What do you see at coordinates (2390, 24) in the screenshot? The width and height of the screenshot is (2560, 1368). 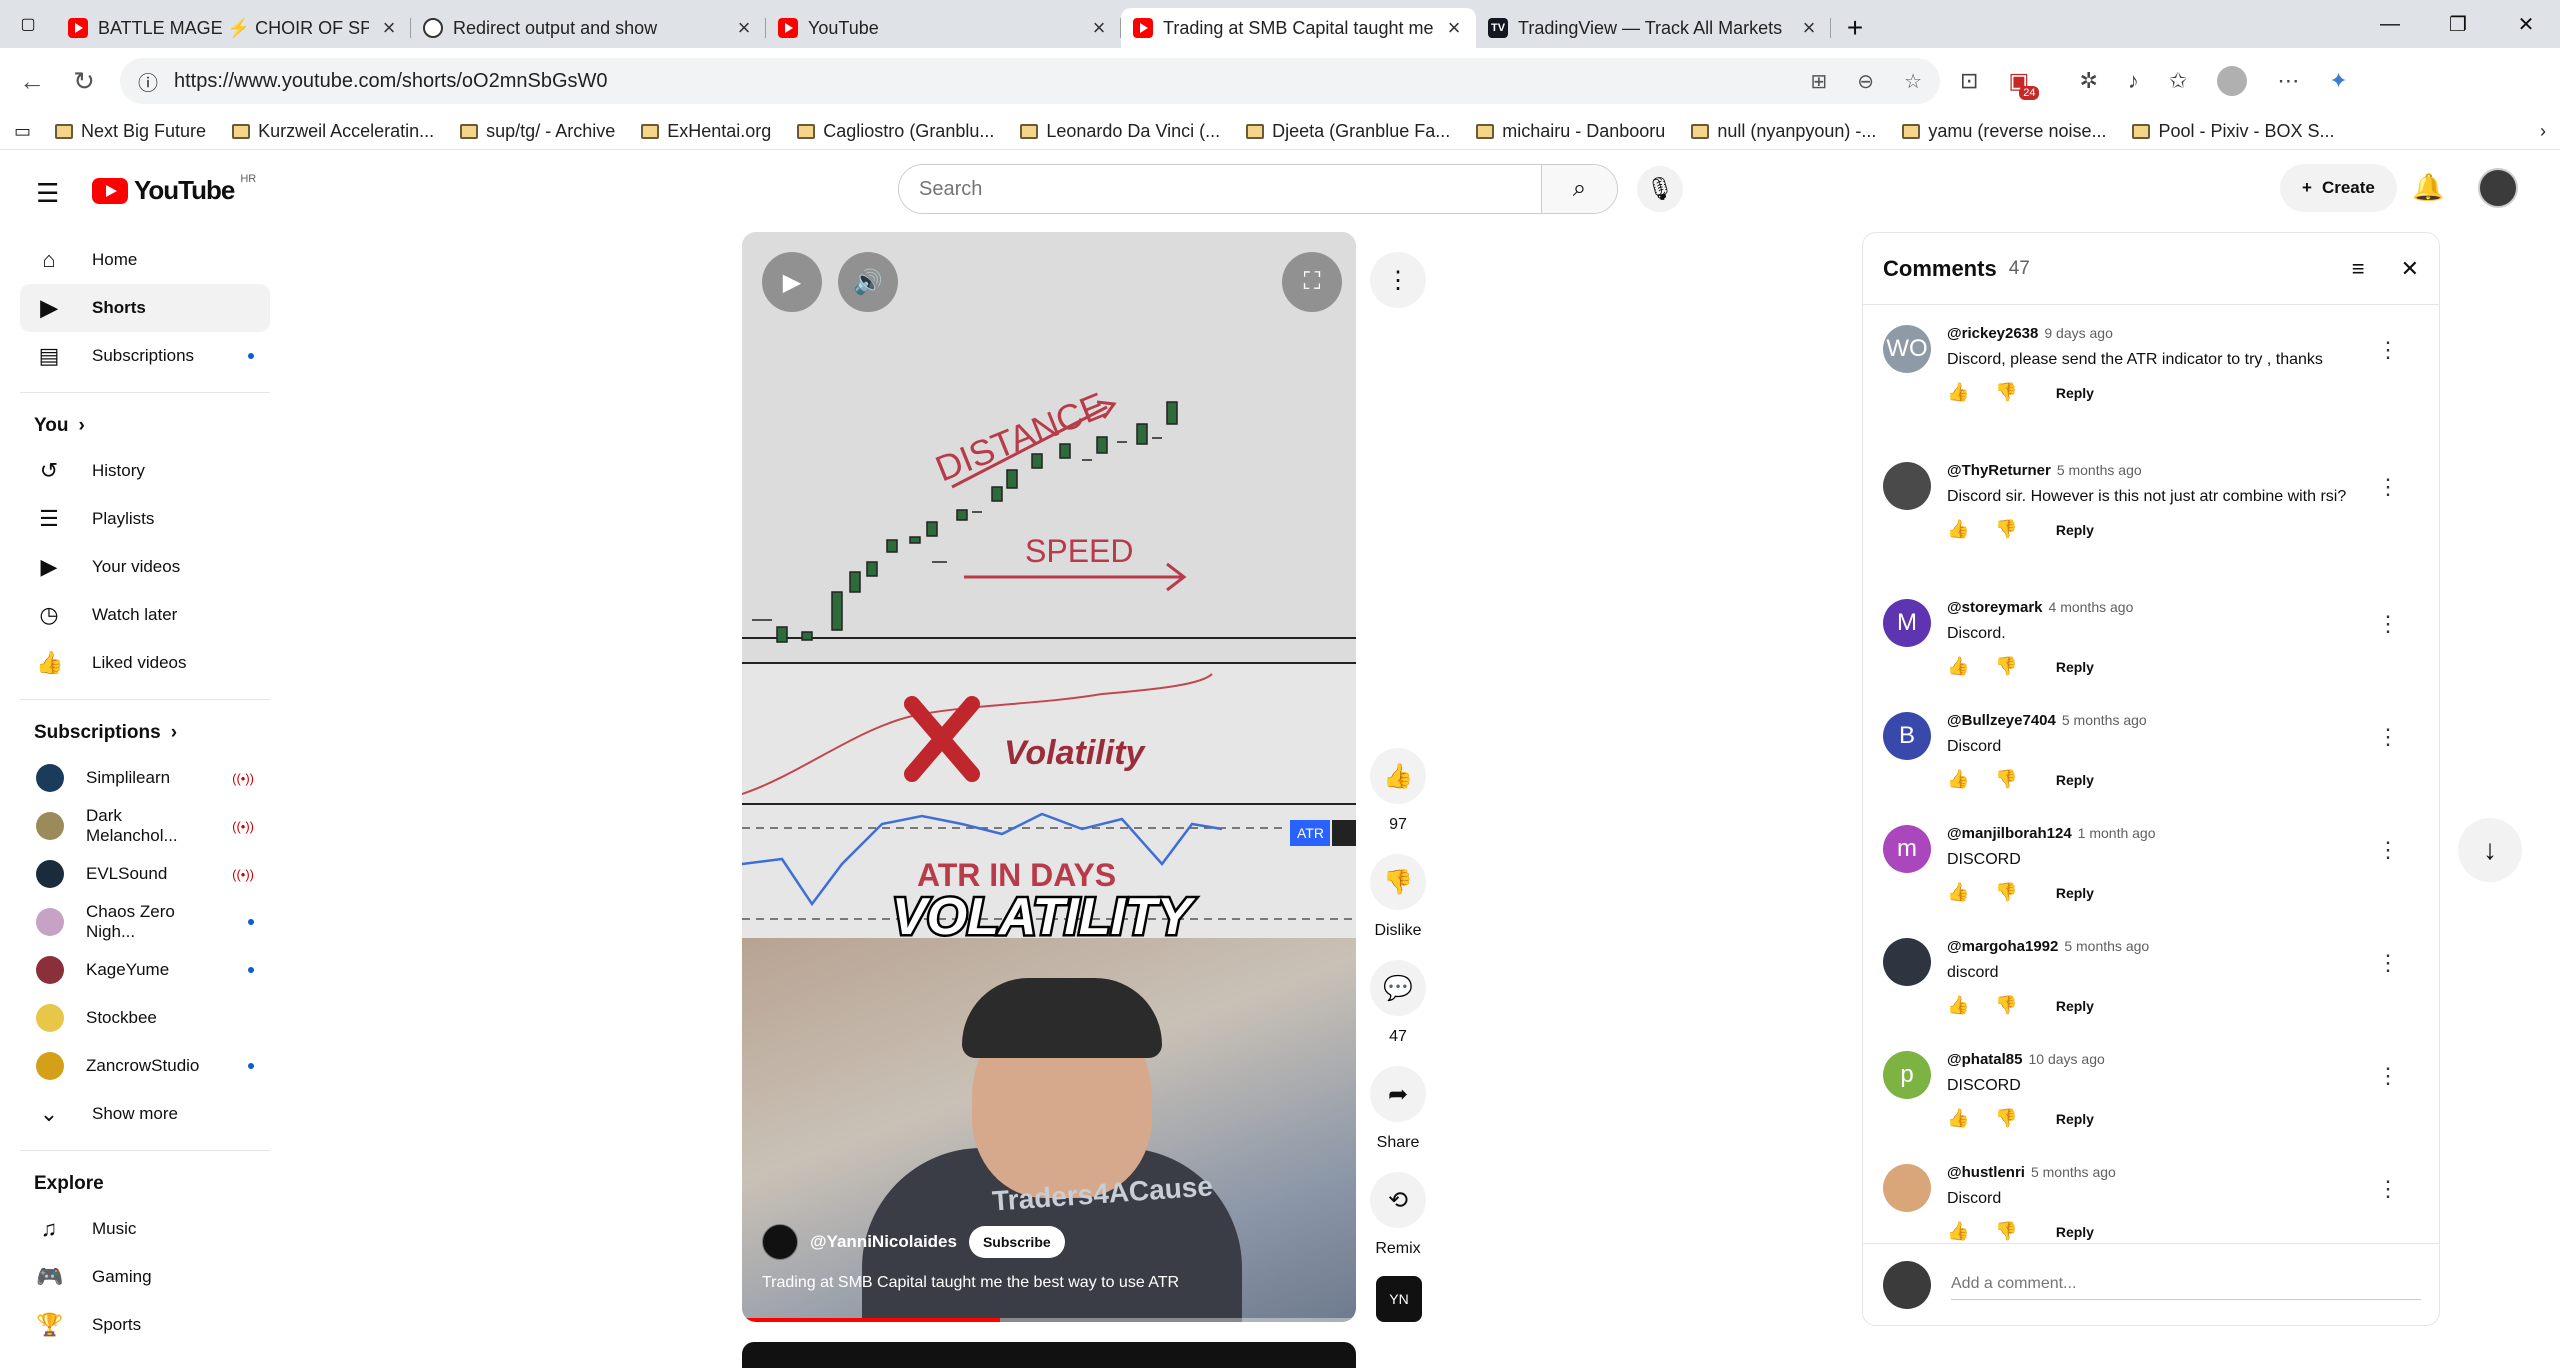 I see `minimize-icon: —` at bounding box center [2390, 24].